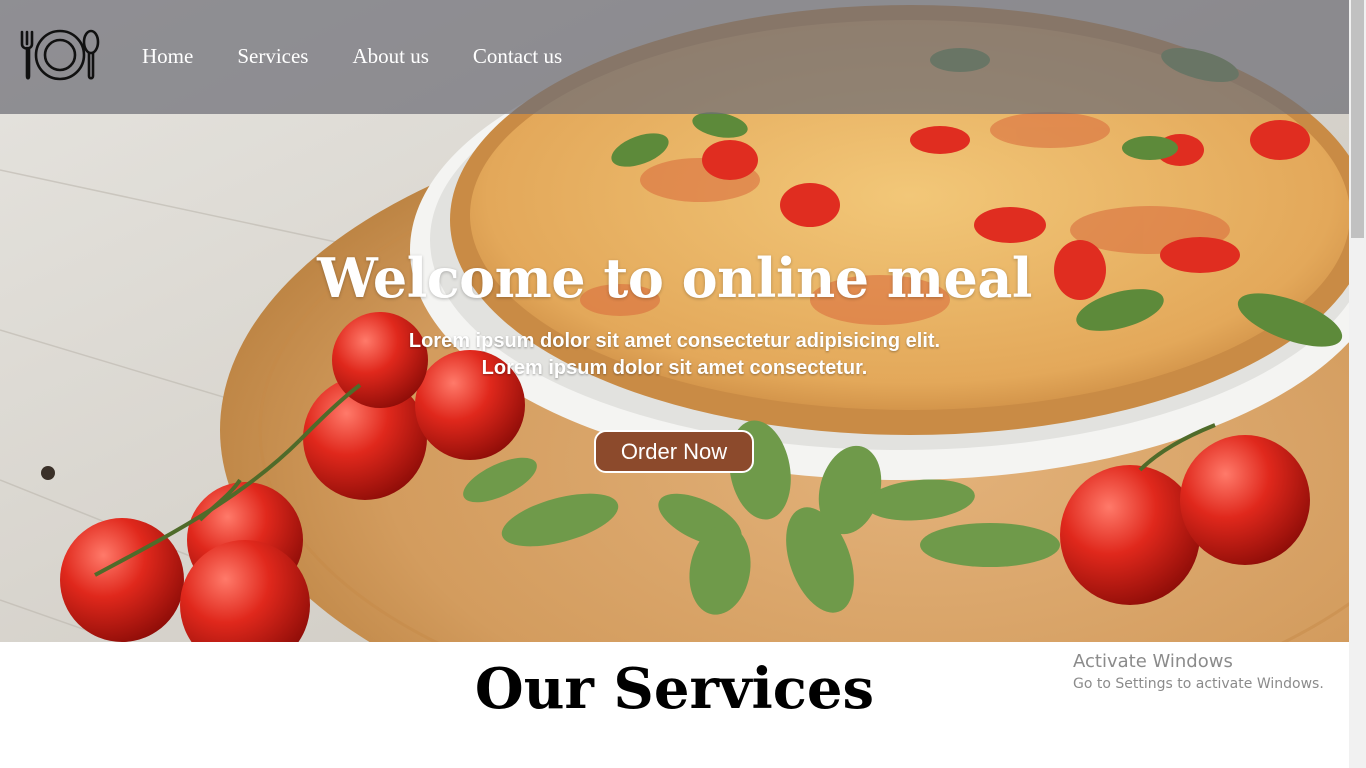 This screenshot has width=1366, height=768. I want to click on plate-fork-spoon-icon, so click(60, 55).